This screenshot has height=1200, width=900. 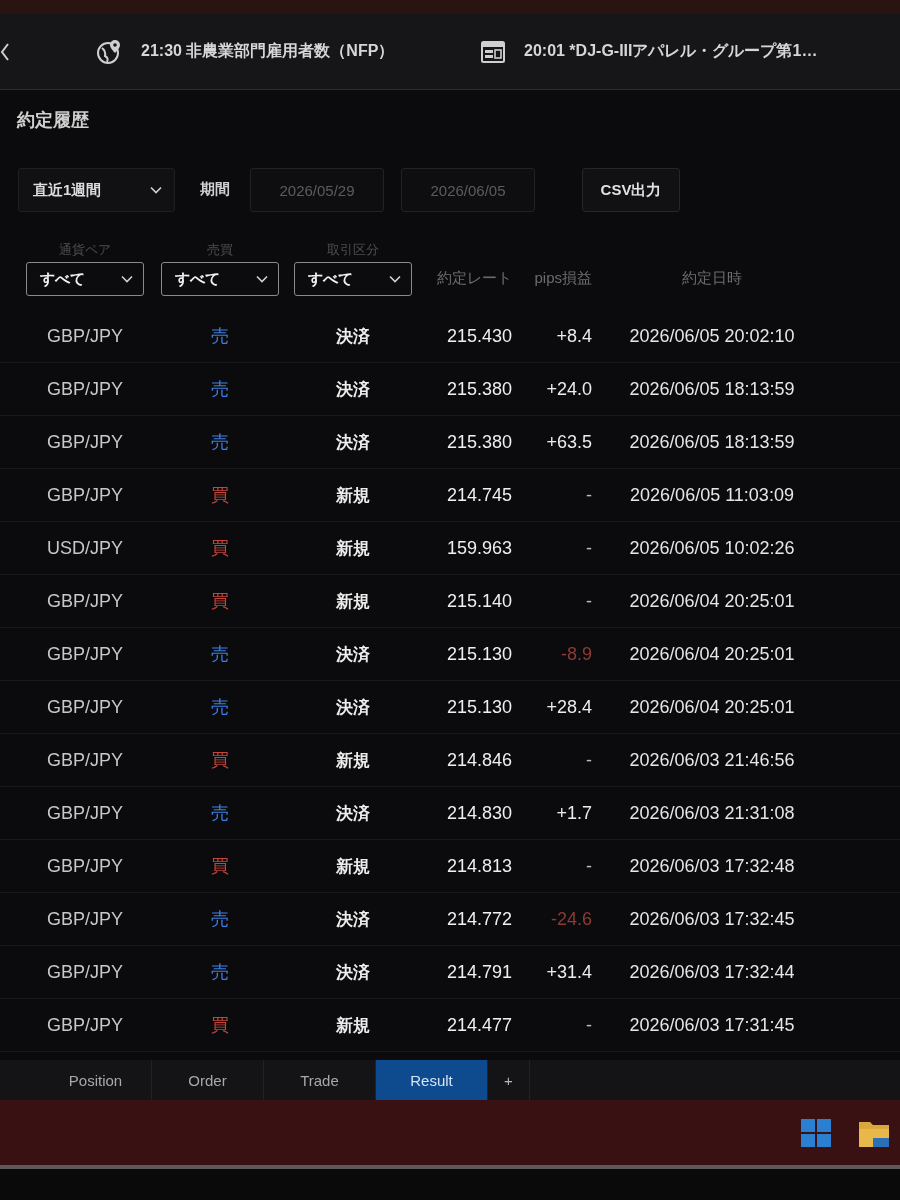 I want to click on news-headline: 21:30 非農業部門雇用者数（NFP）, so click(x=268, y=51).